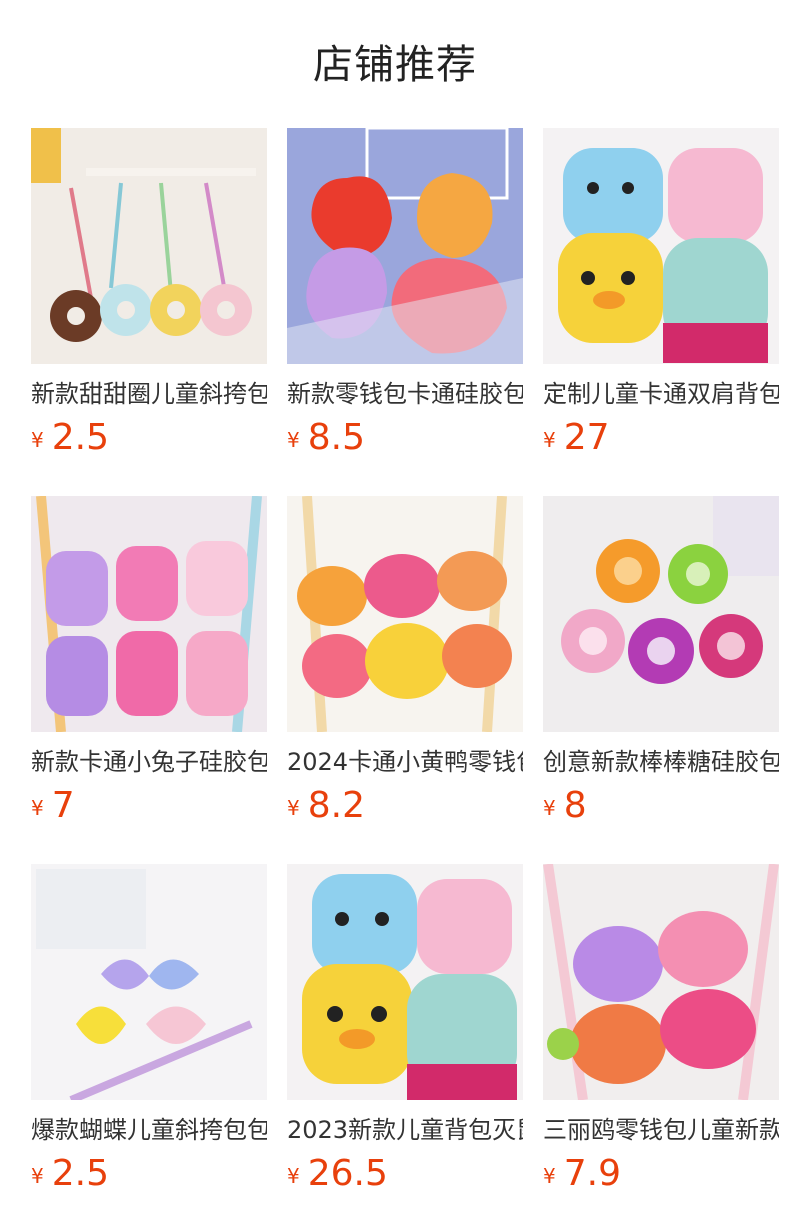 The image size is (790, 1232). I want to click on product-card: 新款零钱包卡通硅胶包 ¥8.5, so click(405, 294).